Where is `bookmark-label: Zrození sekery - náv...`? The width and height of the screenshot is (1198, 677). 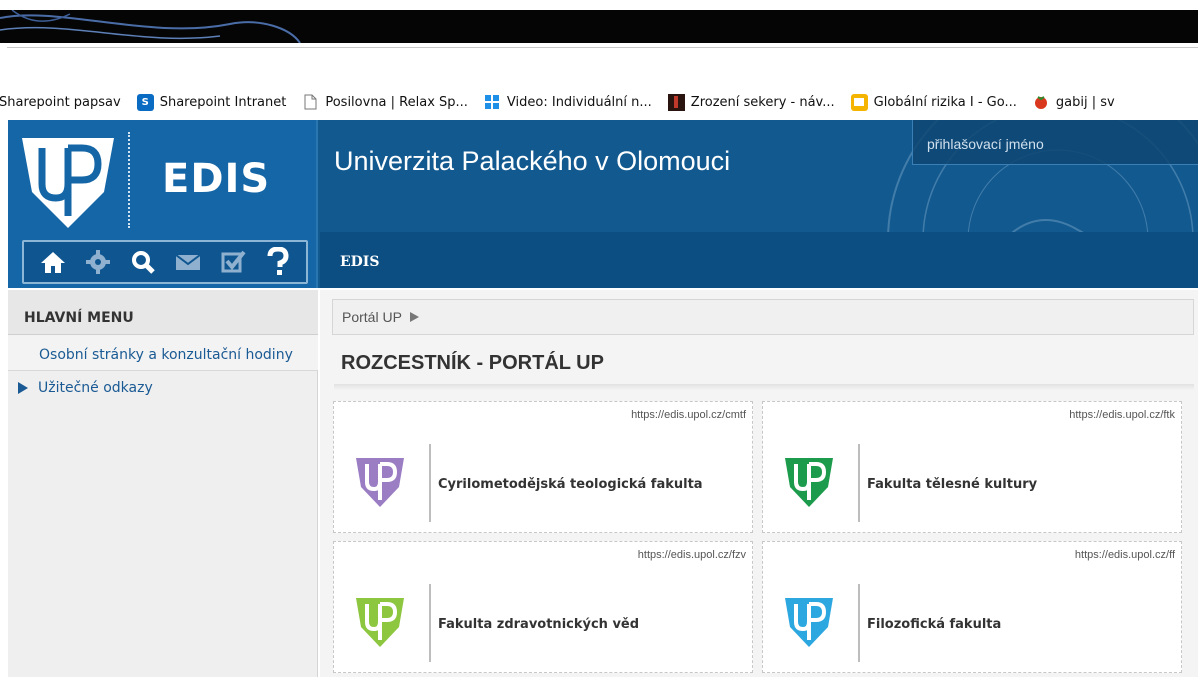 bookmark-label: Zrození sekery - náv... is located at coordinates (762, 102).